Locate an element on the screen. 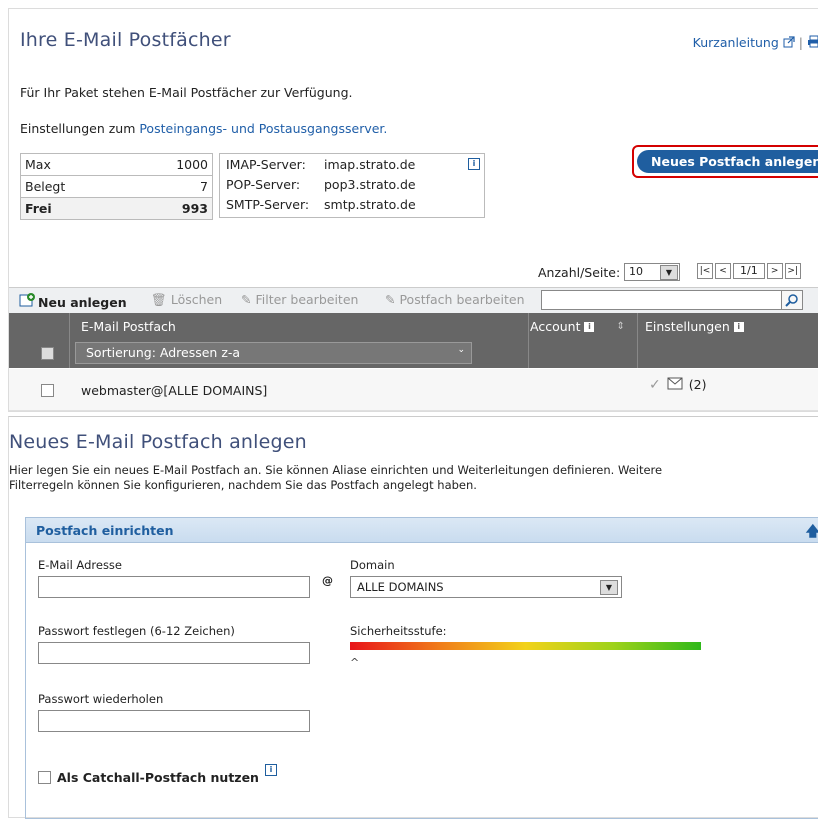  security-label: Sicherheitsstufe: is located at coordinates (398, 631).